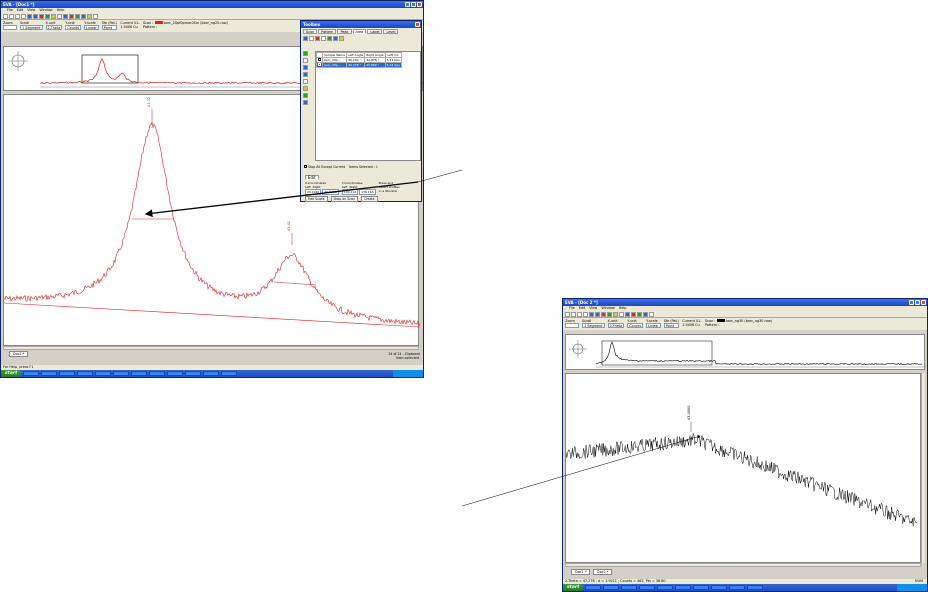 This screenshot has width=928, height=592. I want to click on table-icon, so click(335, 38).